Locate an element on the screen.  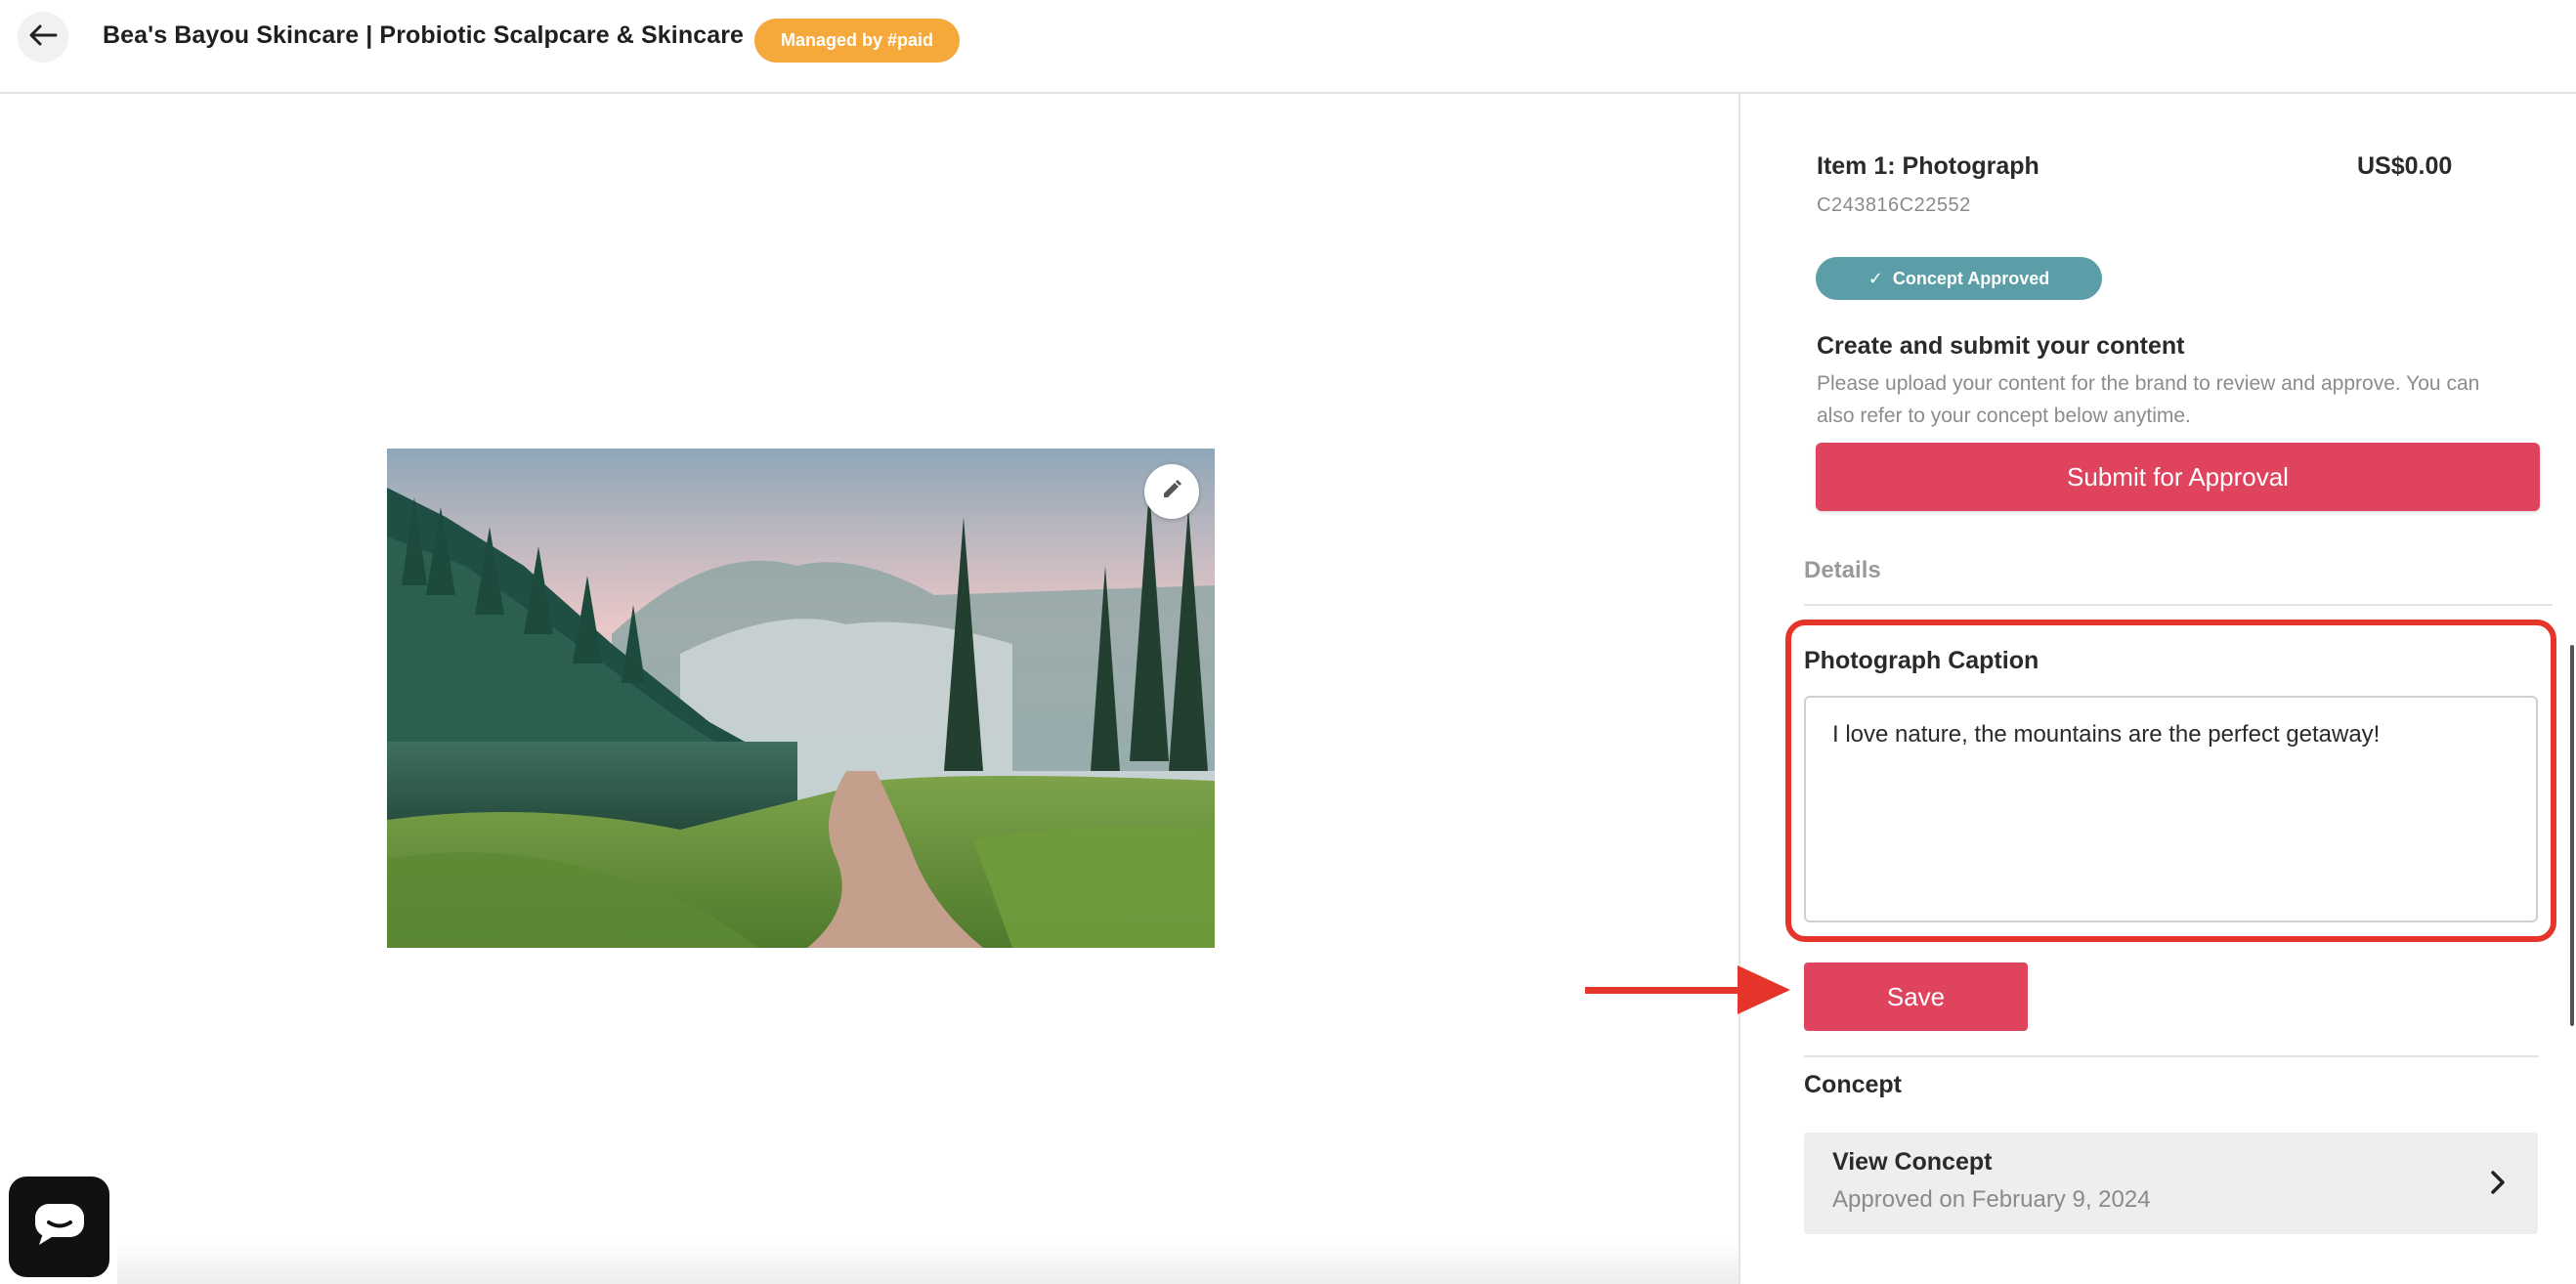
status-label: Concept Approved is located at coordinates (1971, 278).